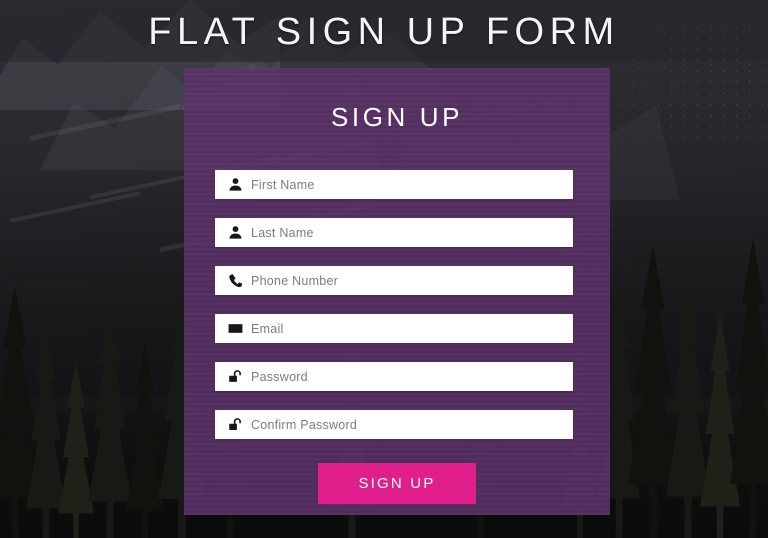 This screenshot has width=768, height=538. Describe the element at coordinates (235, 280) in the screenshot. I see `phone-icon` at that location.